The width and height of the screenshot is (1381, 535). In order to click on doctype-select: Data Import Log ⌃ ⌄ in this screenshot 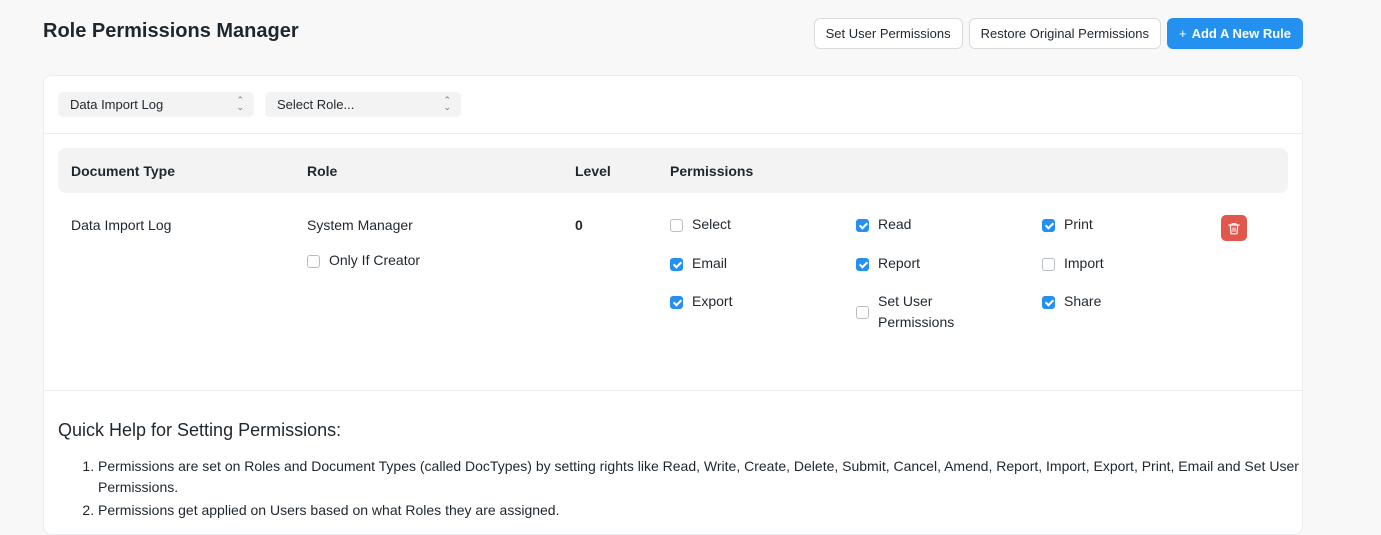, I will do `click(156, 104)`.